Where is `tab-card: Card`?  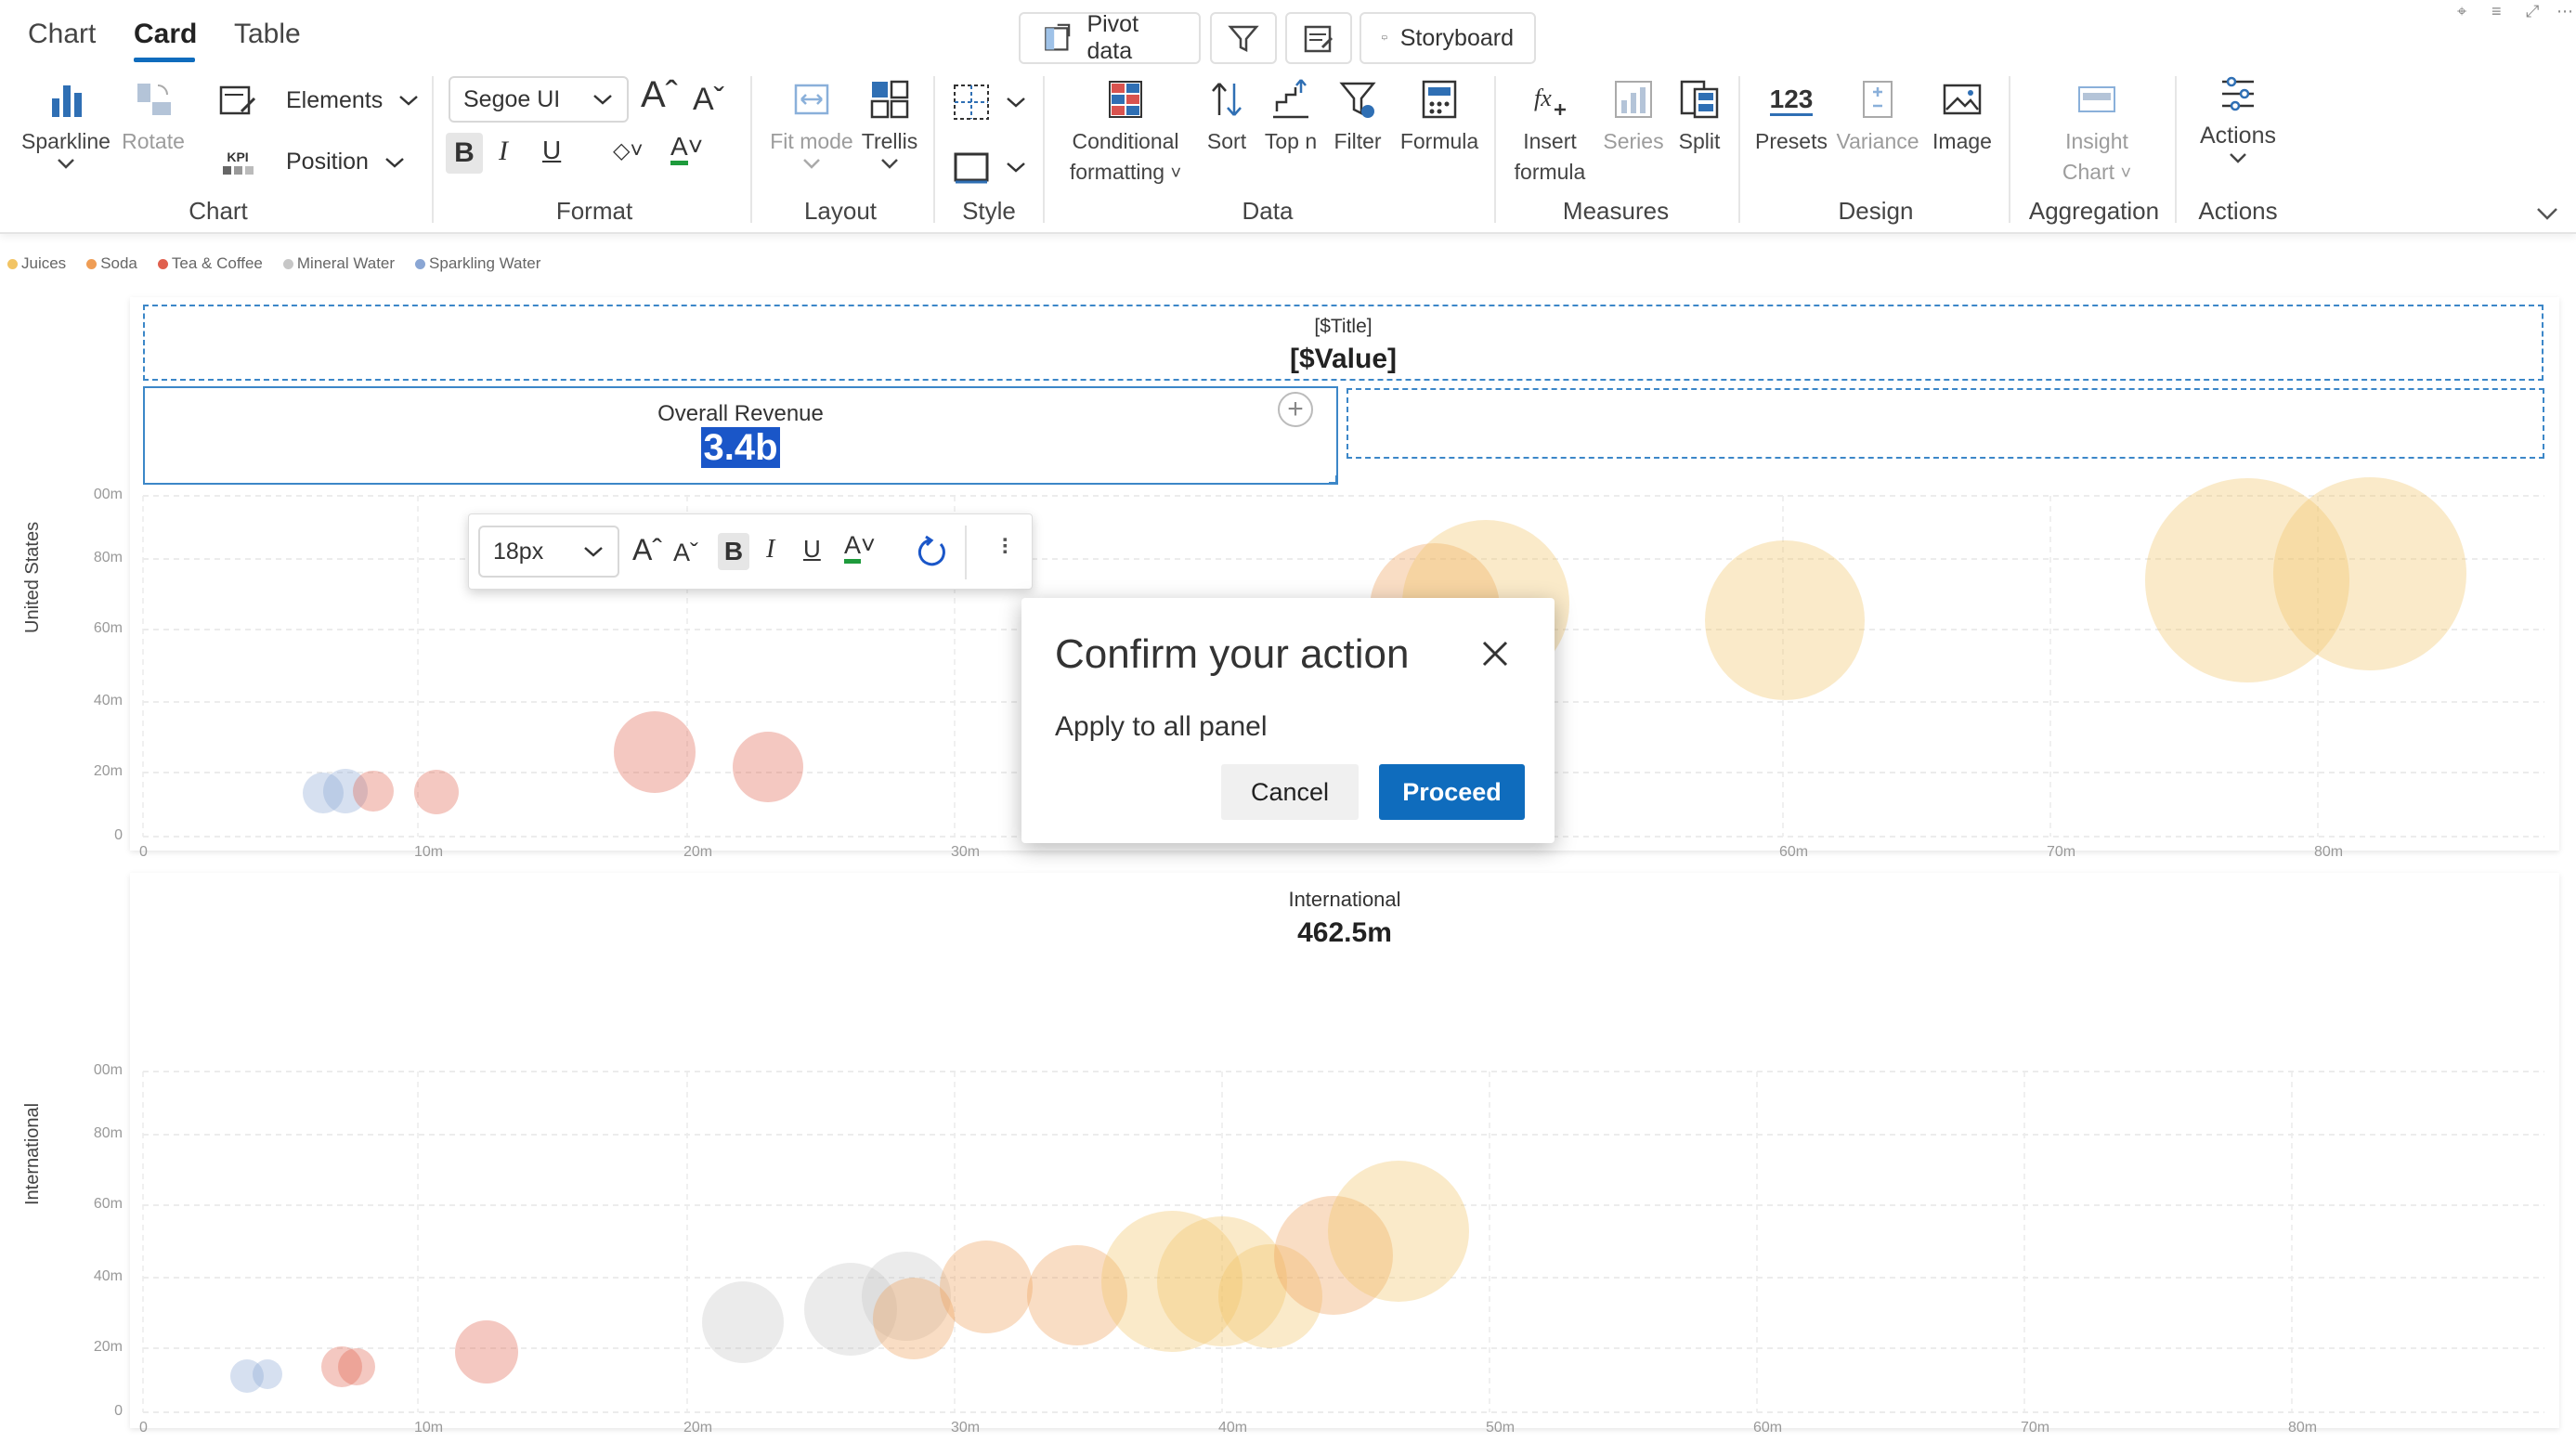 tab-card: Card is located at coordinates (165, 34).